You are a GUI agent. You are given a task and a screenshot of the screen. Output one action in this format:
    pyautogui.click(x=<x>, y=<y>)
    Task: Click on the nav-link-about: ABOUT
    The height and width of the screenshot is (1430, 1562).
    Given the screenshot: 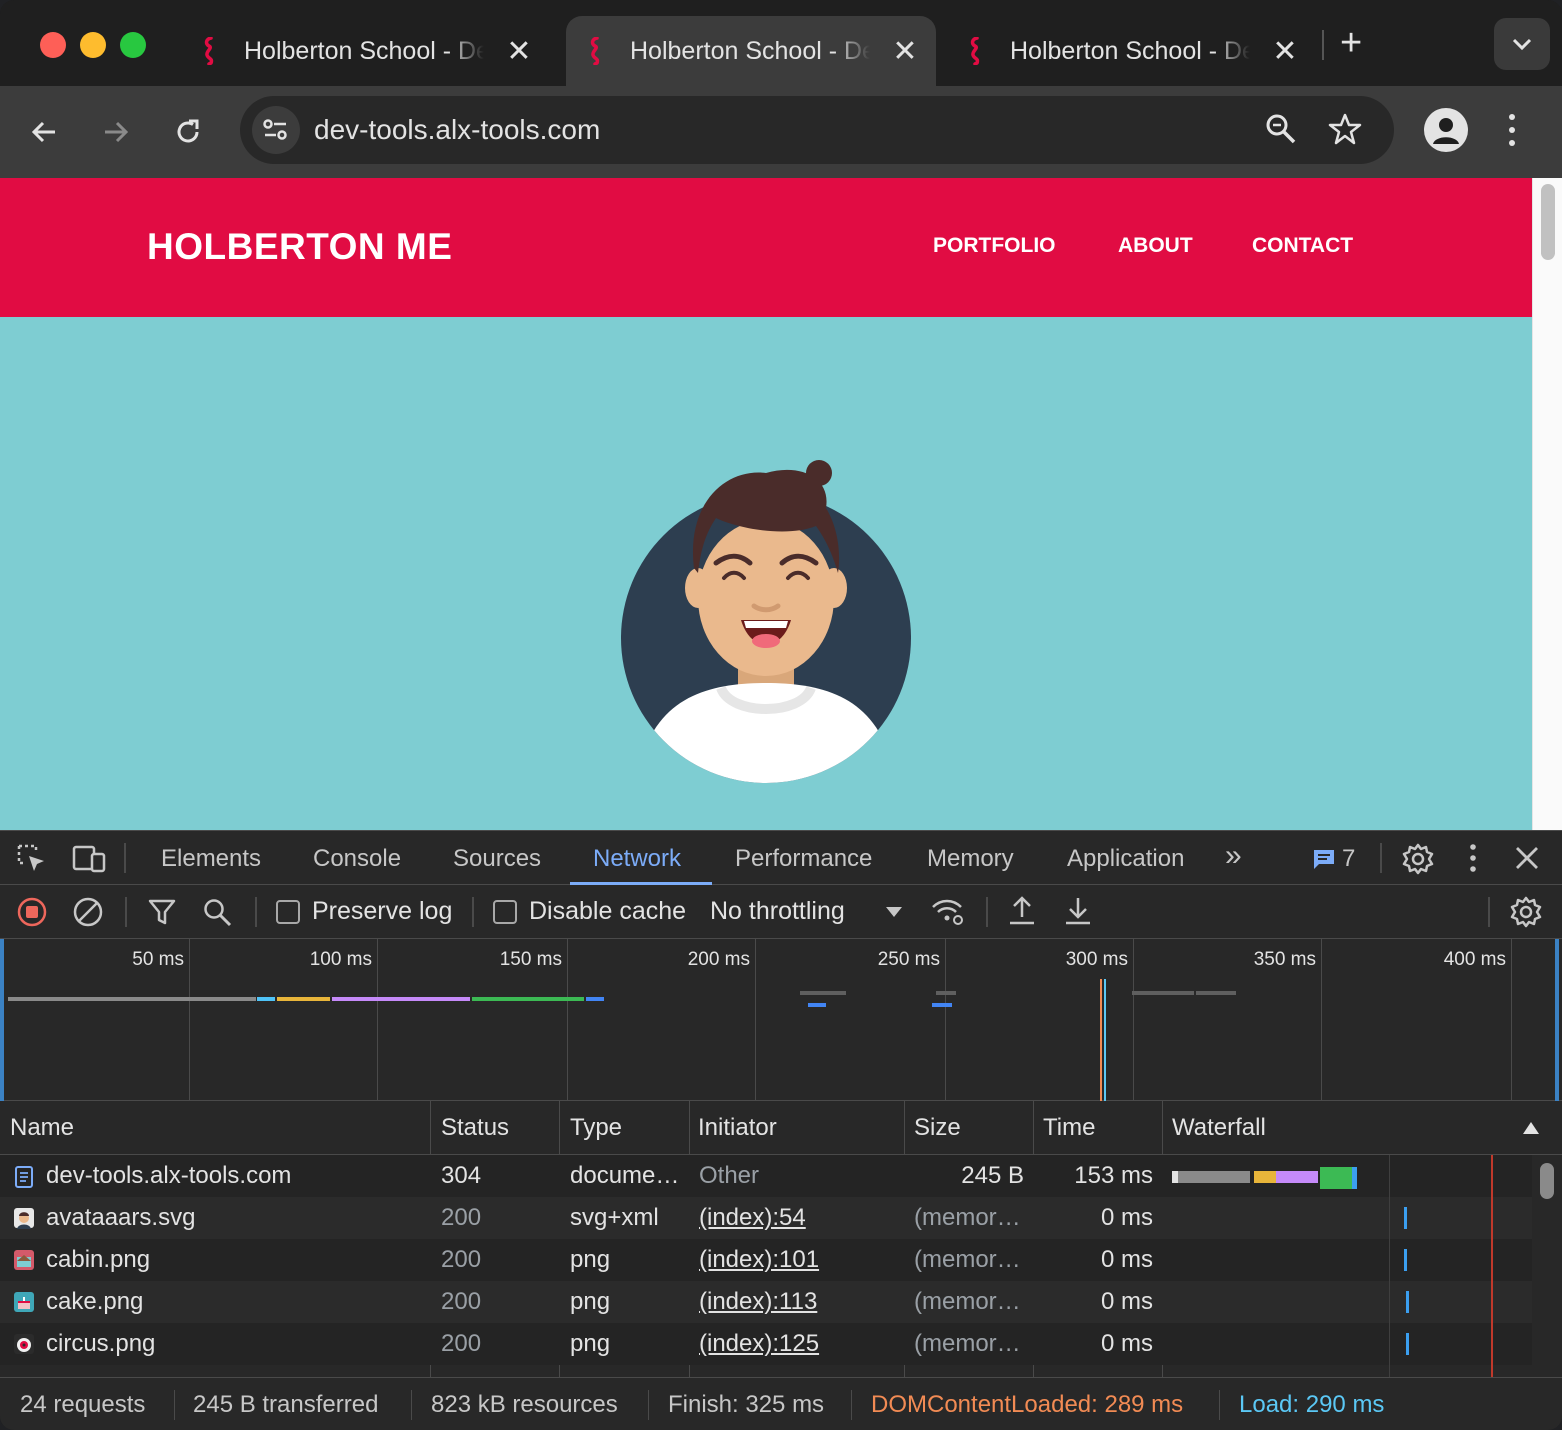 What is the action you would take?
    pyautogui.click(x=1155, y=246)
    